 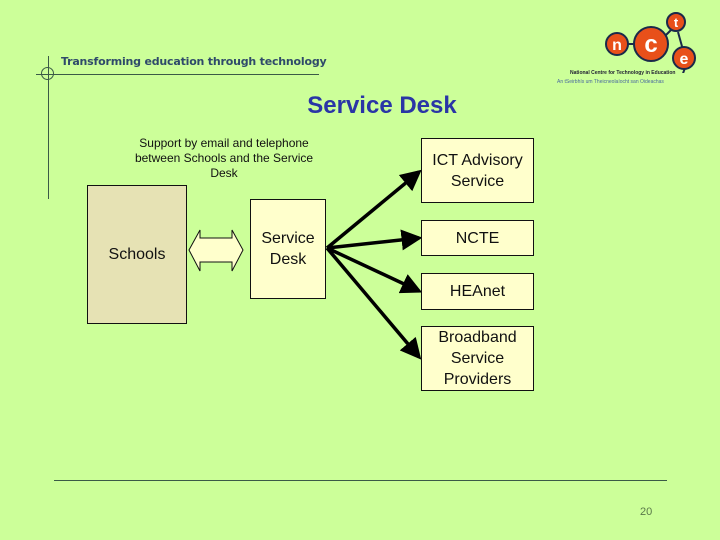 What do you see at coordinates (374, 270) in the screenshot?
I see `arrow-to-heanet` at bounding box center [374, 270].